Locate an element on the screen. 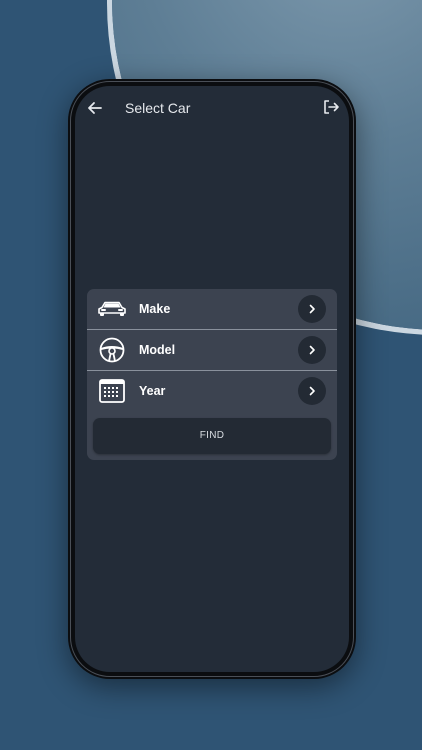  make-row: Make is located at coordinates (212, 309).